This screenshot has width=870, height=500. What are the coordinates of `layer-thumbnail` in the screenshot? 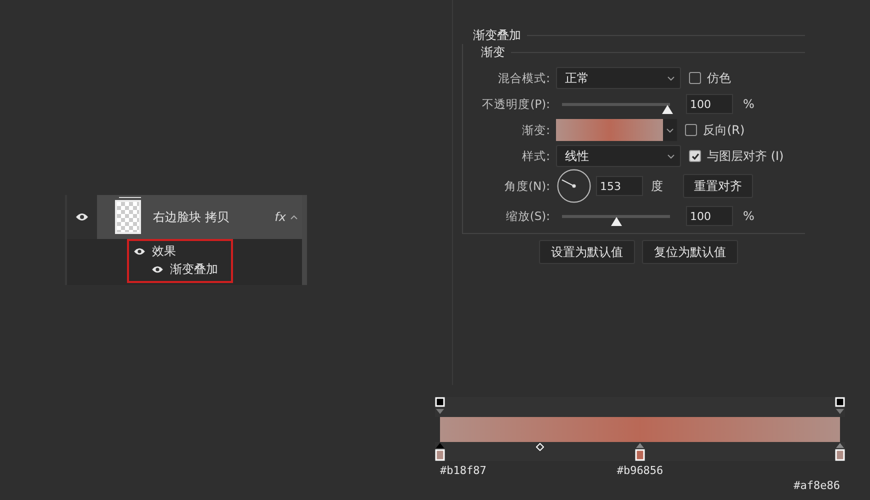 It's located at (128, 217).